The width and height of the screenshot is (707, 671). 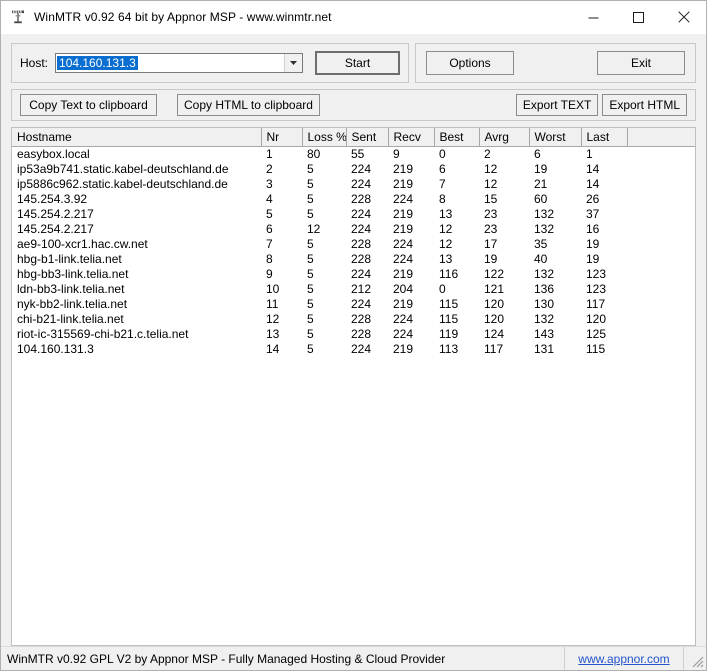 What do you see at coordinates (446, 259) in the screenshot?
I see `cell-best: 13` at bounding box center [446, 259].